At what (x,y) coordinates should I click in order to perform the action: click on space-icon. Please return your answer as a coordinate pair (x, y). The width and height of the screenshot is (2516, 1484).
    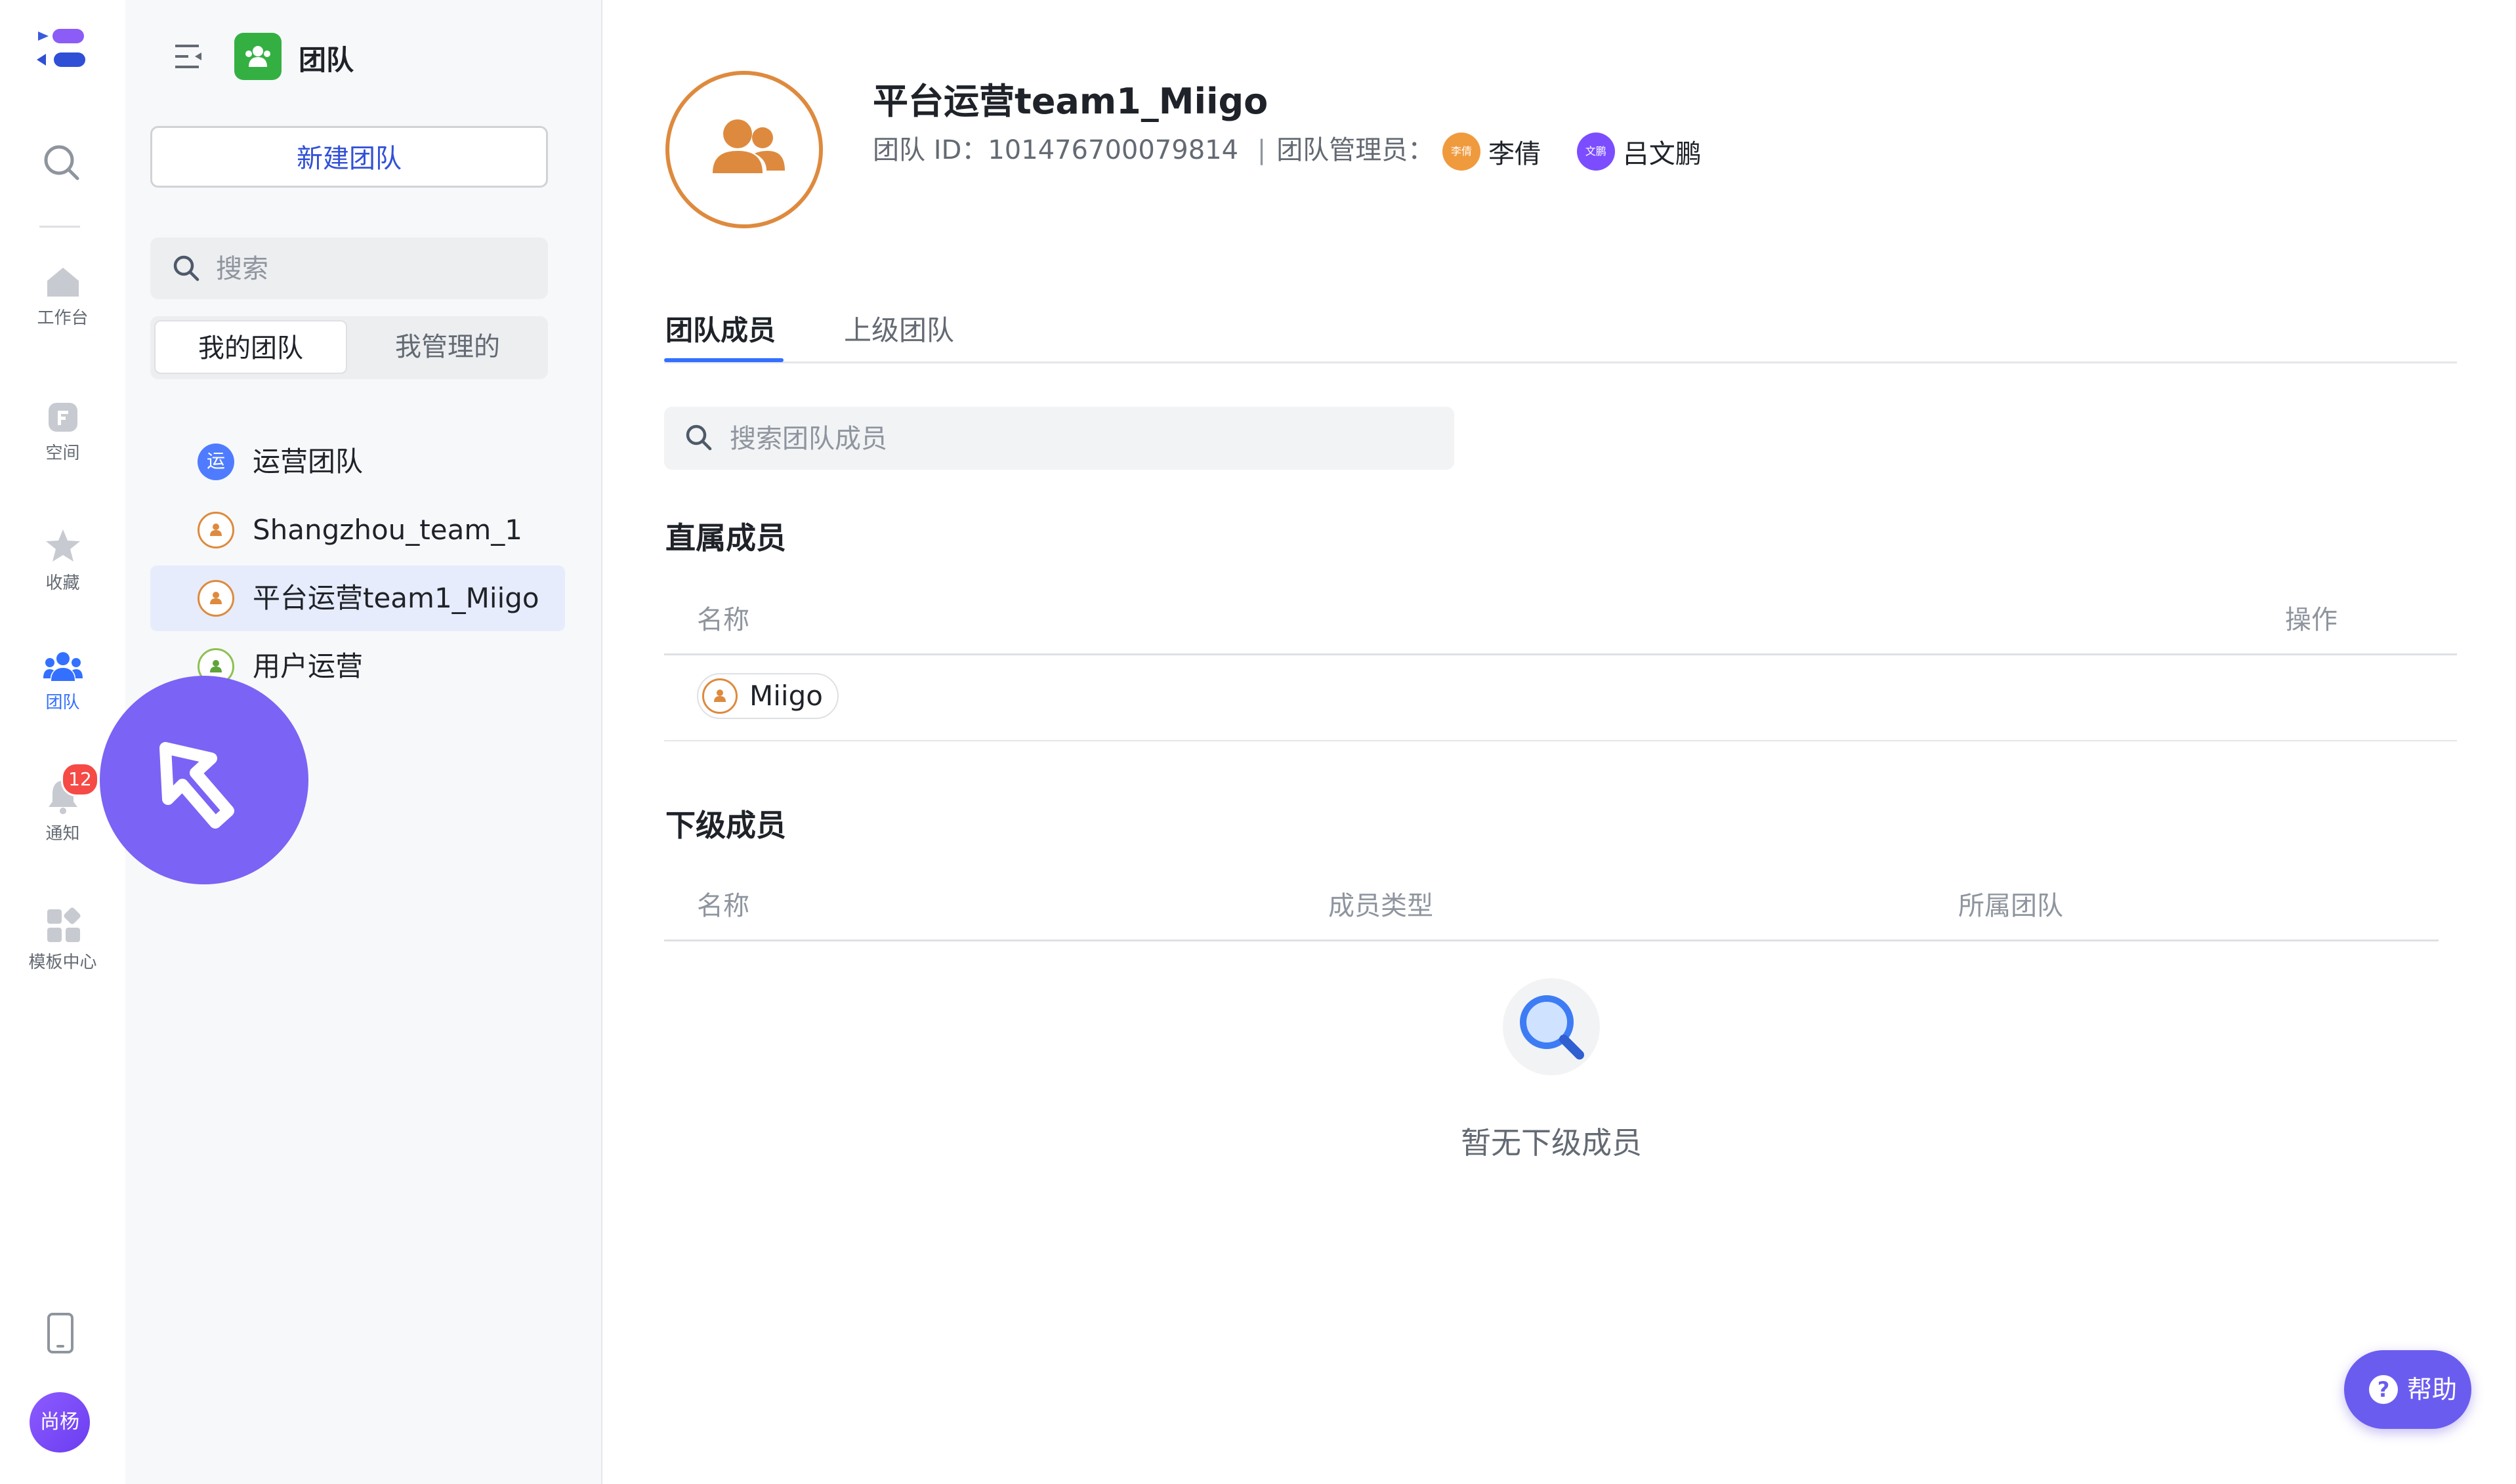
    Looking at the image, I should click on (62, 417).